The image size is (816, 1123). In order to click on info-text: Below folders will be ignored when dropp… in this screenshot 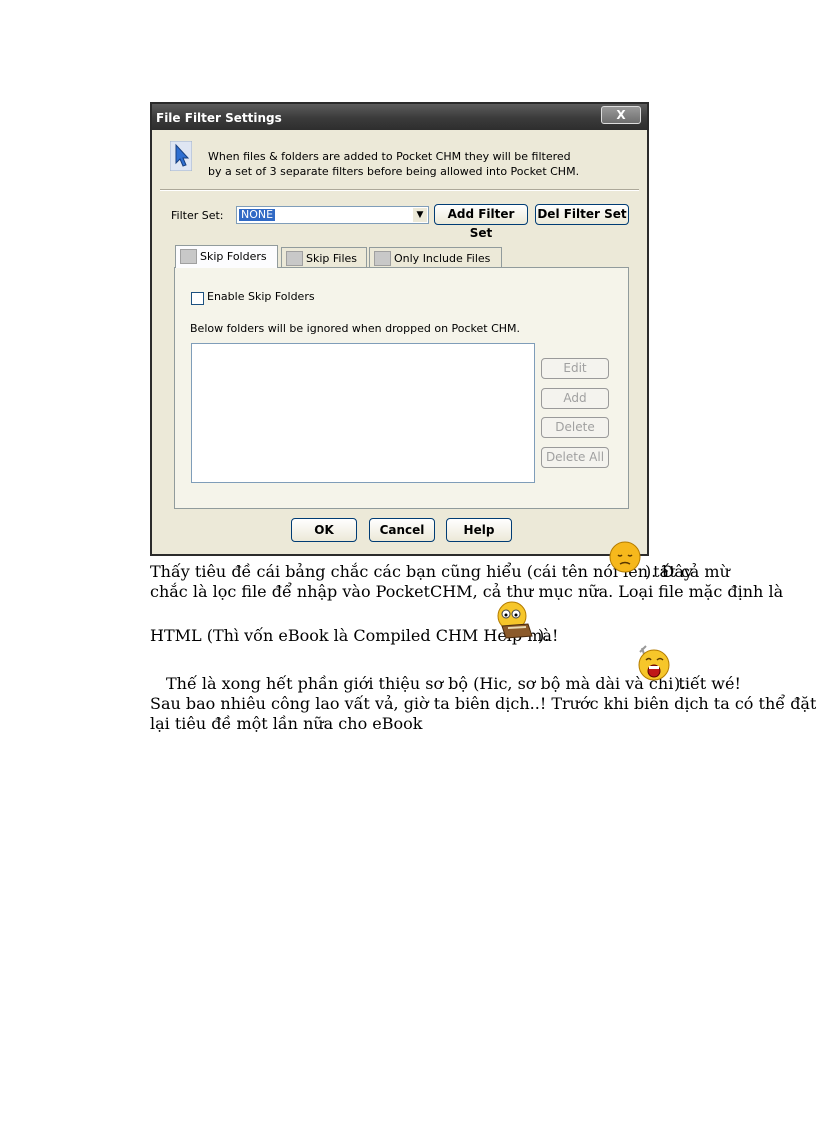, I will do `click(355, 328)`.